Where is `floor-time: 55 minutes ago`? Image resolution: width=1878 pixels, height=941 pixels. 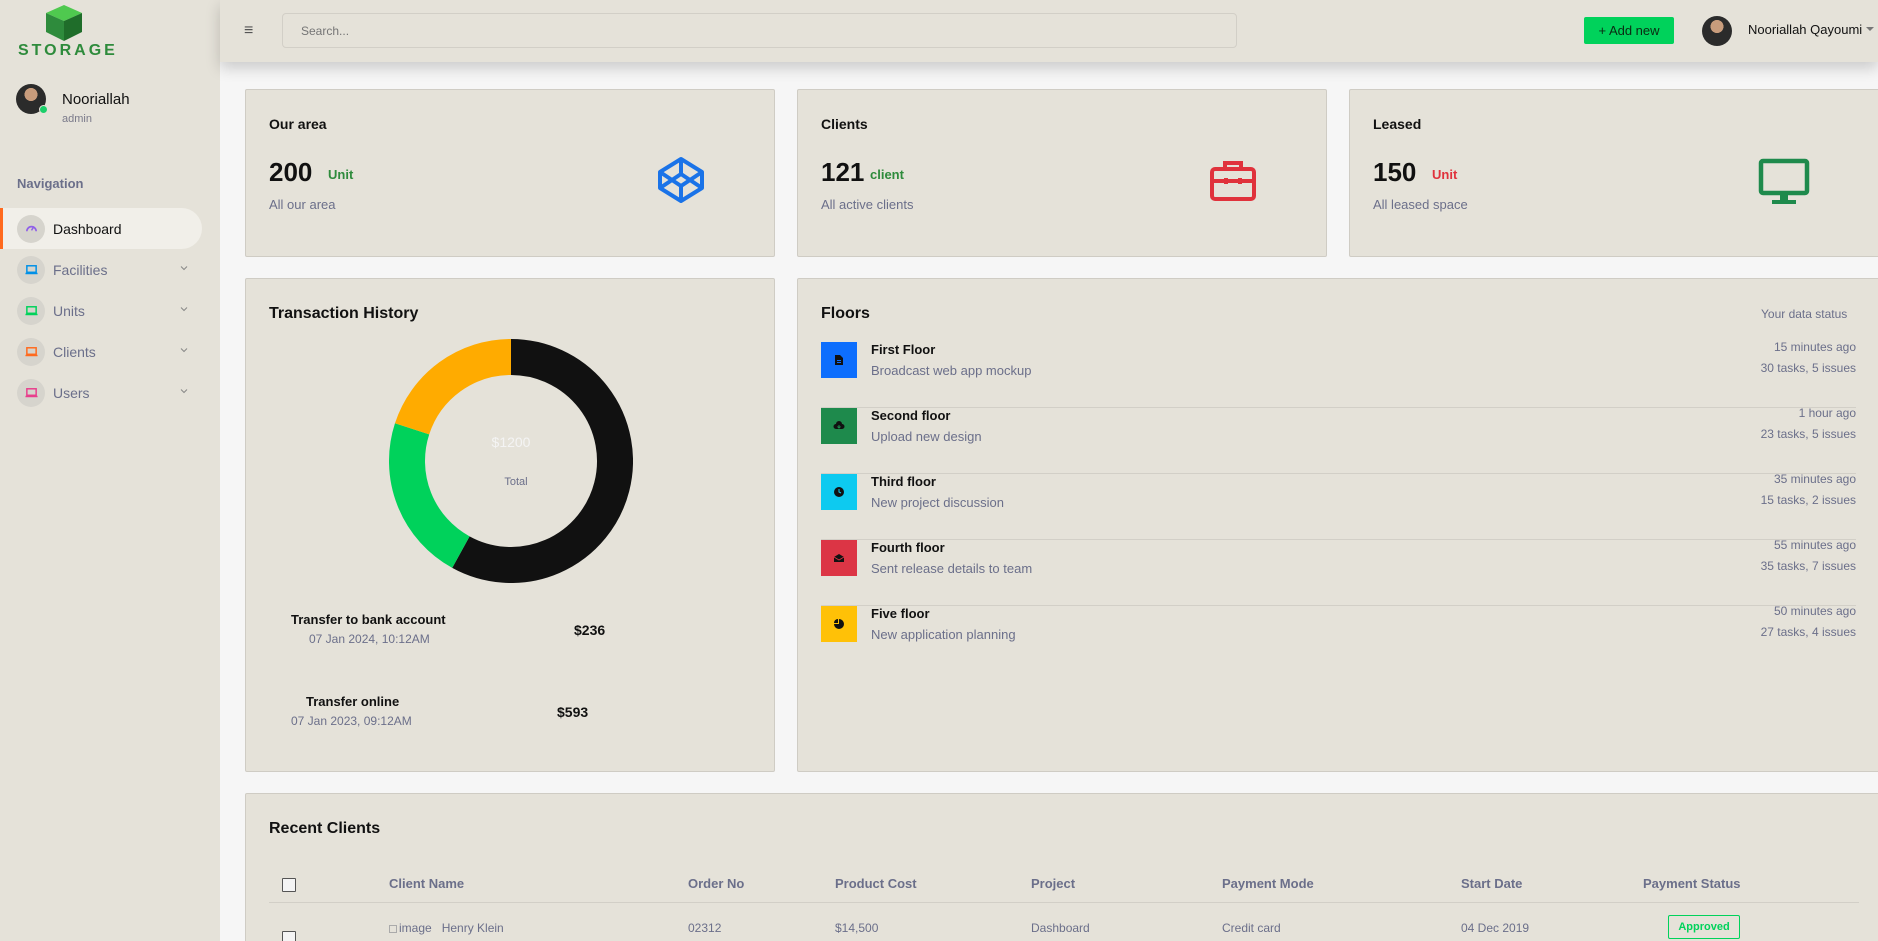 floor-time: 55 minutes ago is located at coordinates (1814, 545).